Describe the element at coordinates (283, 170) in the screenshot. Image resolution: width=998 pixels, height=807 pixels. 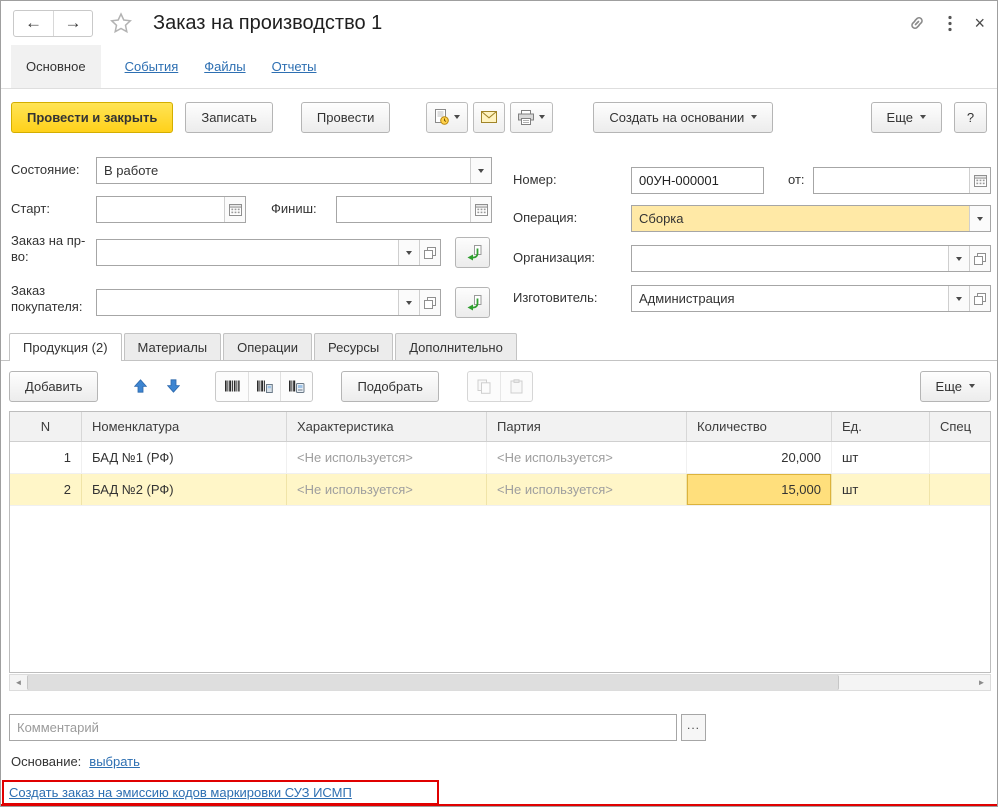
I see `state-value: В работе` at that location.